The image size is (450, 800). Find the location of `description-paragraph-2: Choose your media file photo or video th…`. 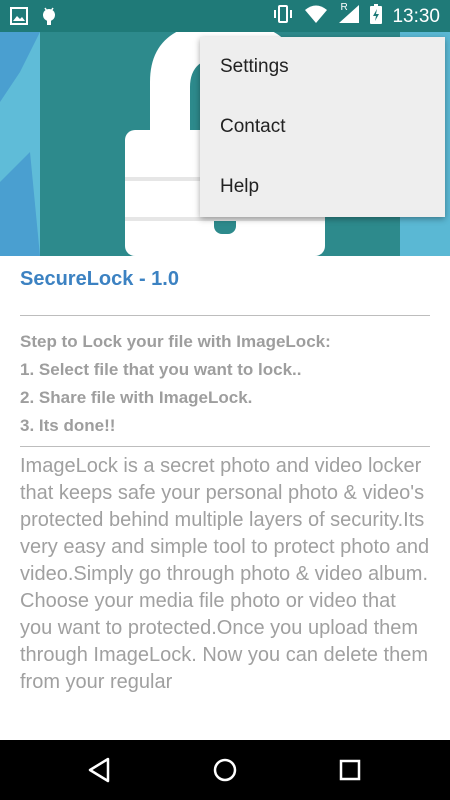

description-paragraph-2: Choose your media file photo or video th… is located at coordinates (224, 641).